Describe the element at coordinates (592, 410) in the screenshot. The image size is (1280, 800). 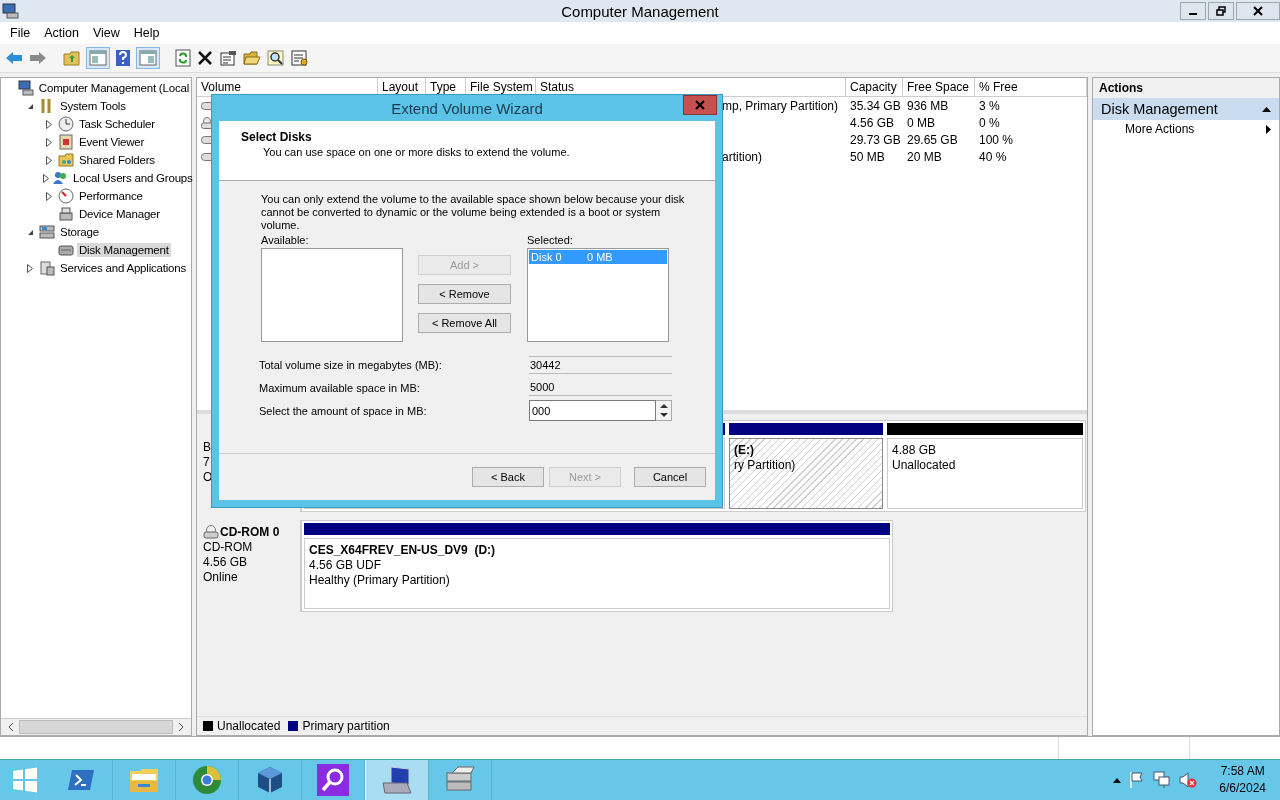
I see `spin-field: 000` at that location.